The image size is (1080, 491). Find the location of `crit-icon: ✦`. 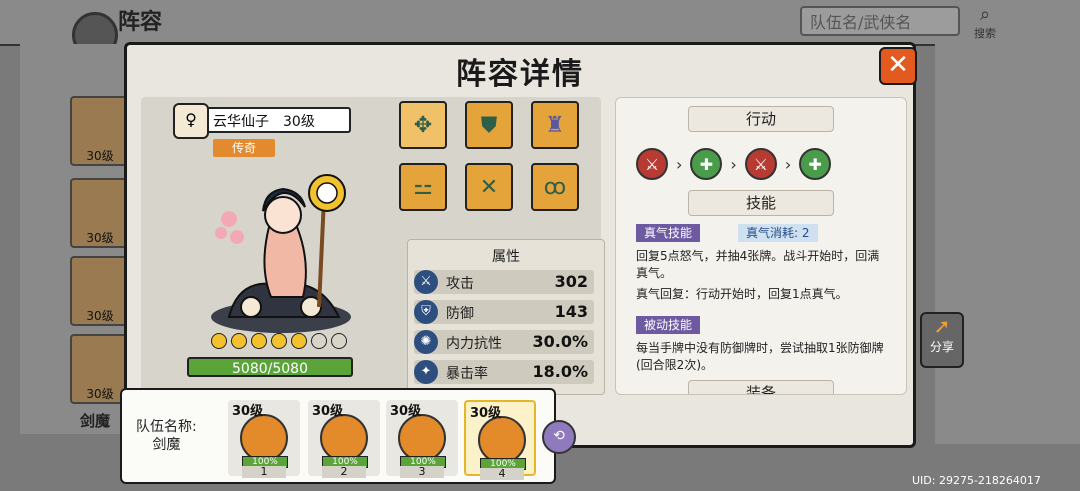

crit-icon: ✦ is located at coordinates (426, 372).